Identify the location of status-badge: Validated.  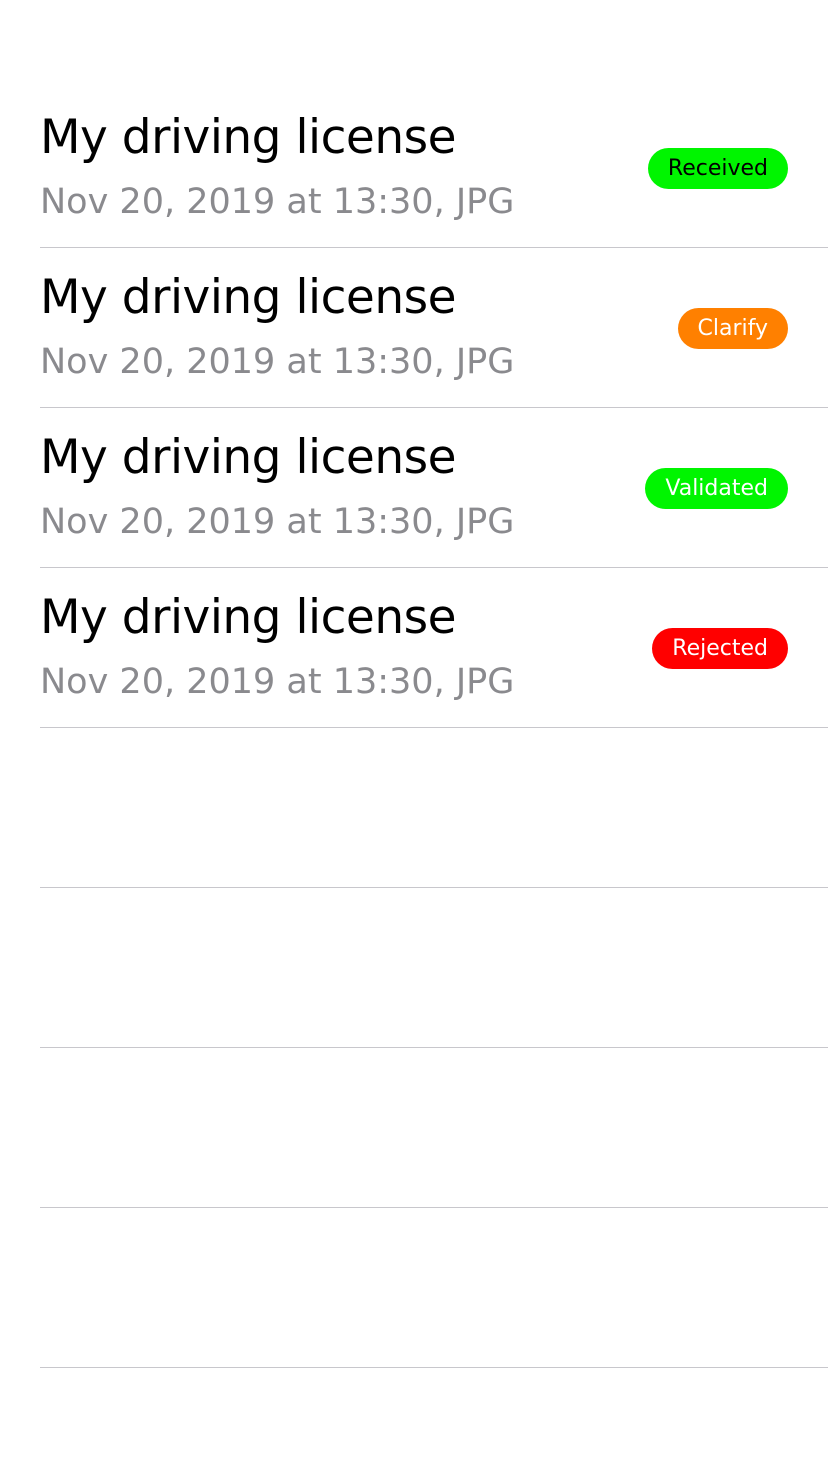
(716, 488).